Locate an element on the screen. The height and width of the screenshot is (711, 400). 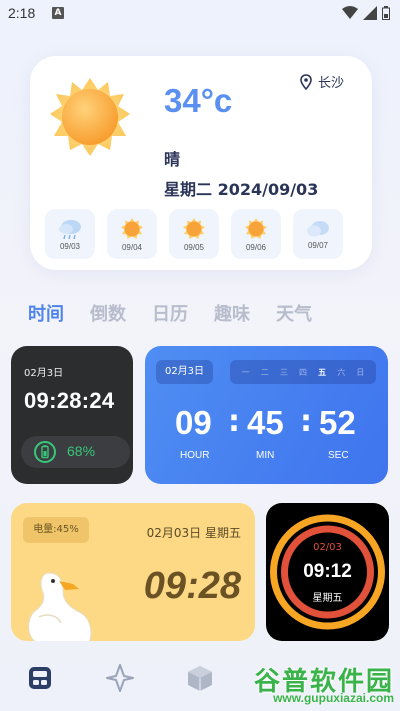
battery-ring-icon is located at coordinates (45, 452).